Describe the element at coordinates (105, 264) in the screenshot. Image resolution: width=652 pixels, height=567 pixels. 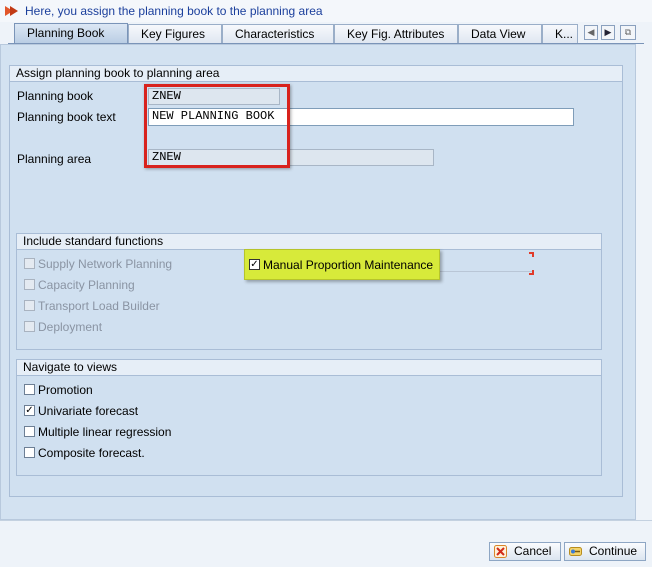
I see `supply-network-planning-label: Supply Network Planning` at that location.